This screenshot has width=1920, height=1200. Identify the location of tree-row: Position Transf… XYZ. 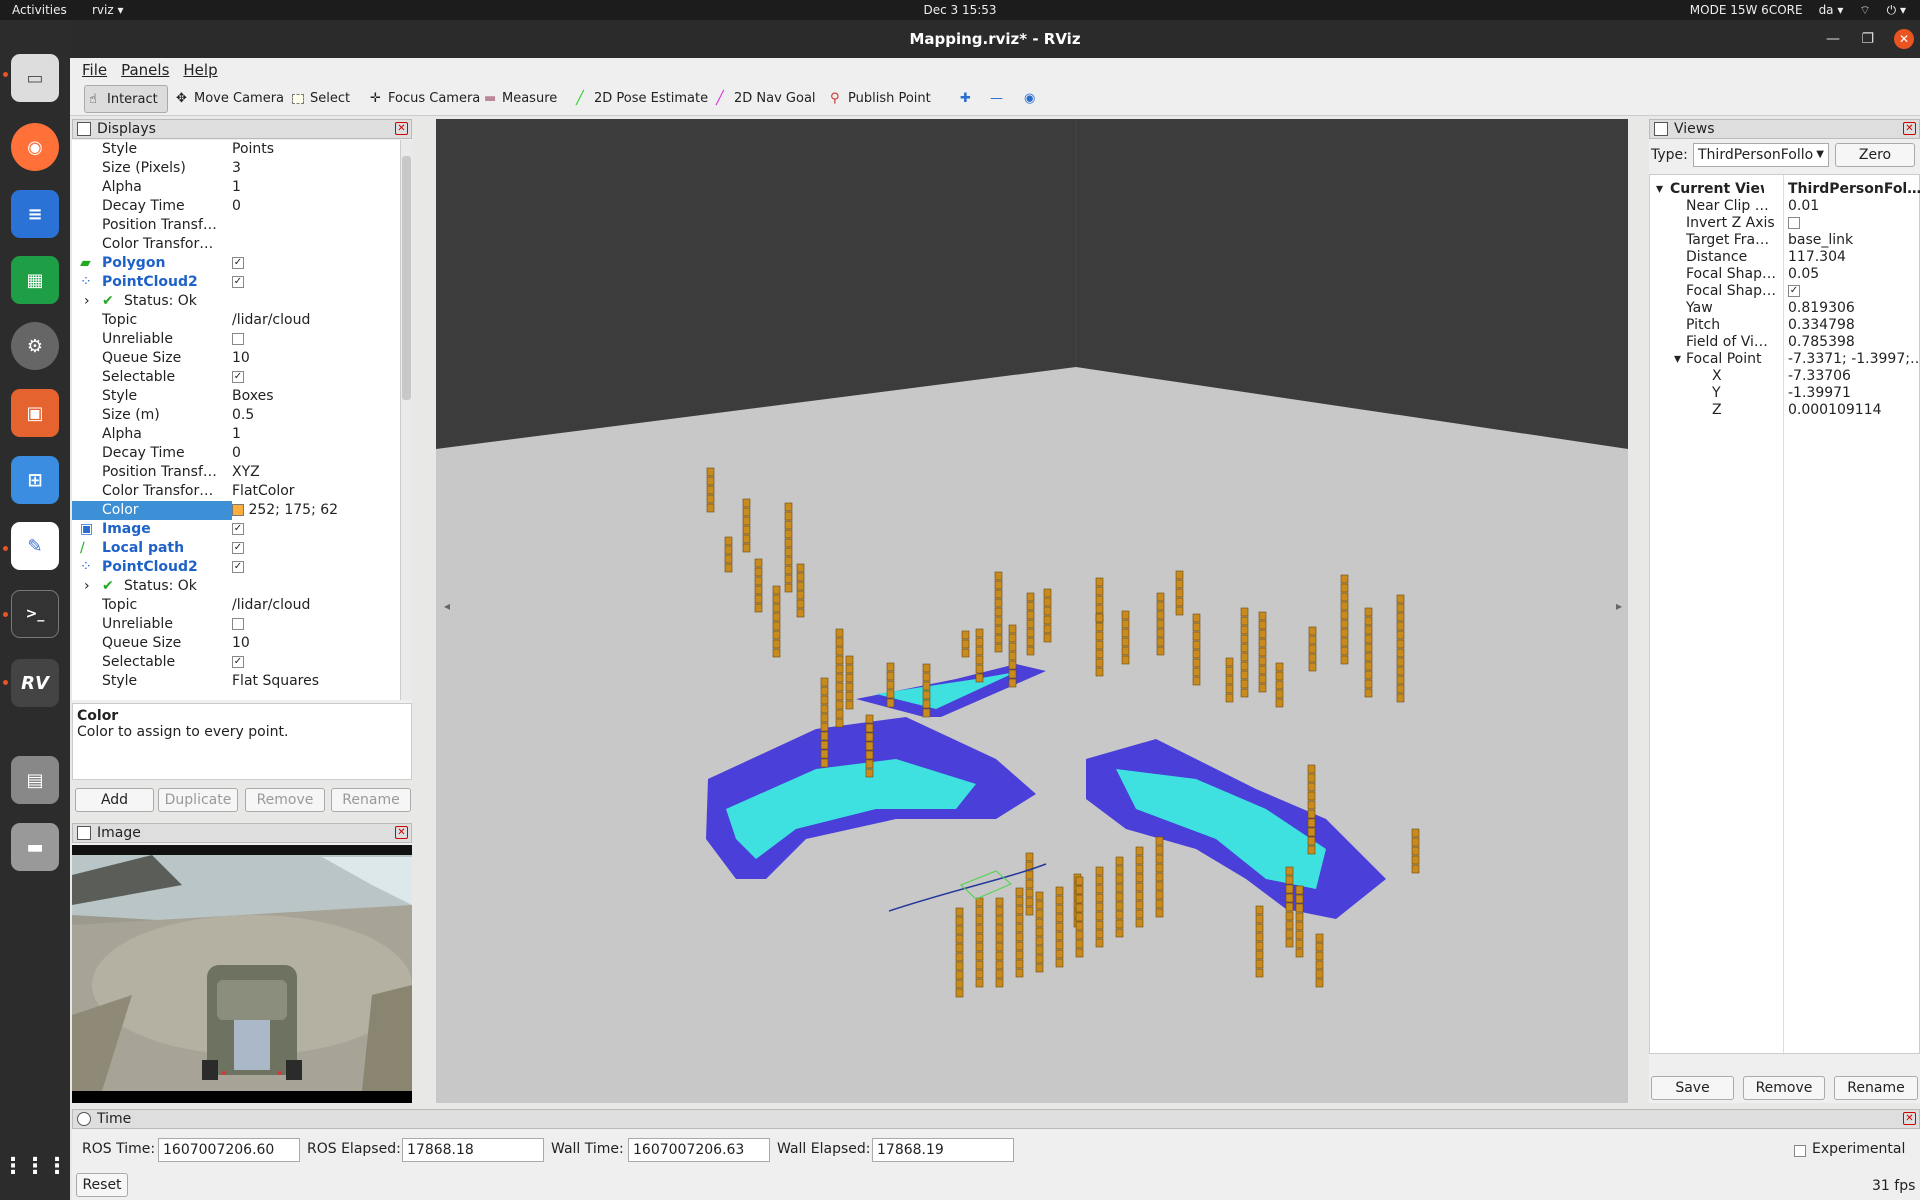
(237, 472).